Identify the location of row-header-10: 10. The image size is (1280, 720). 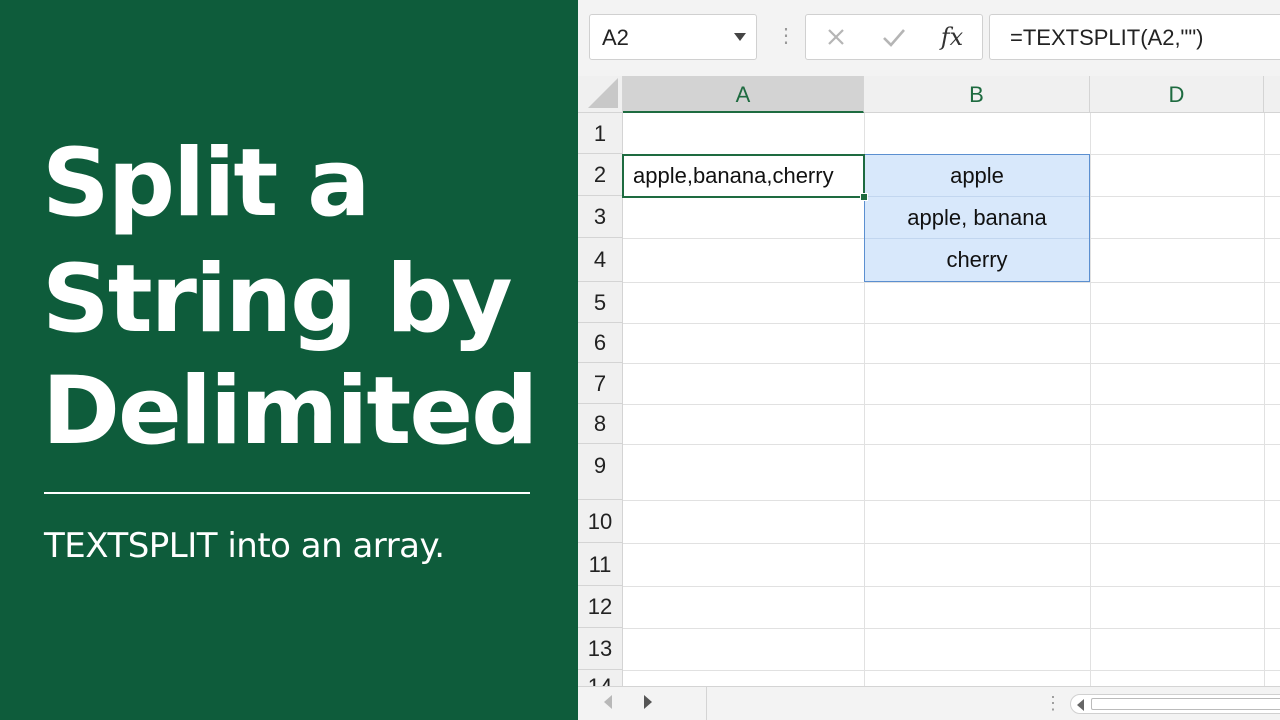
(600, 521).